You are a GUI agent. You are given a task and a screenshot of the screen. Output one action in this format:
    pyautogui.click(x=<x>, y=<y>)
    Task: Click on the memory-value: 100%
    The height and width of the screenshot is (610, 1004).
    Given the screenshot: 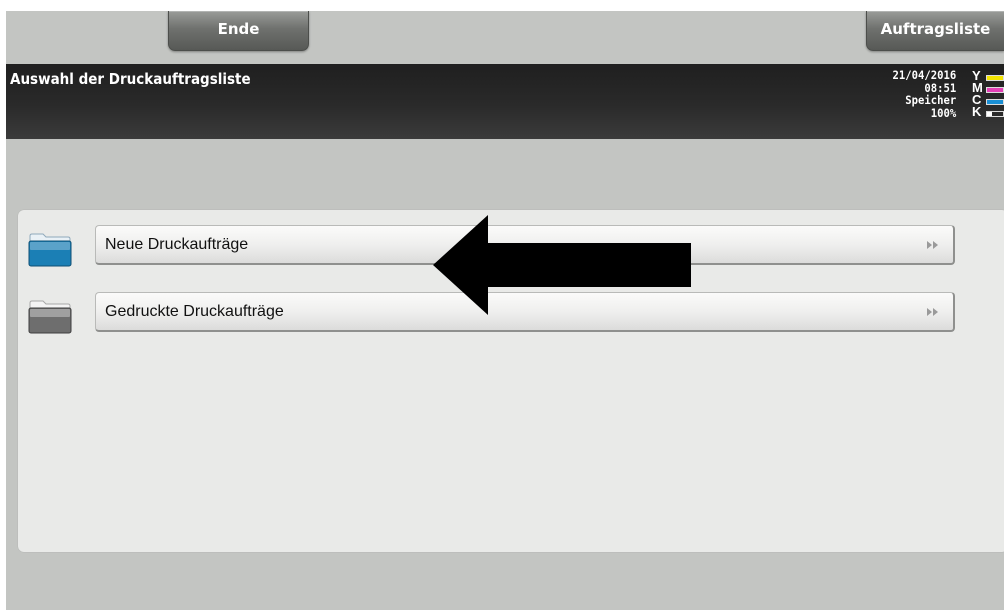 What is the action you would take?
    pyautogui.click(x=943, y=112)
    